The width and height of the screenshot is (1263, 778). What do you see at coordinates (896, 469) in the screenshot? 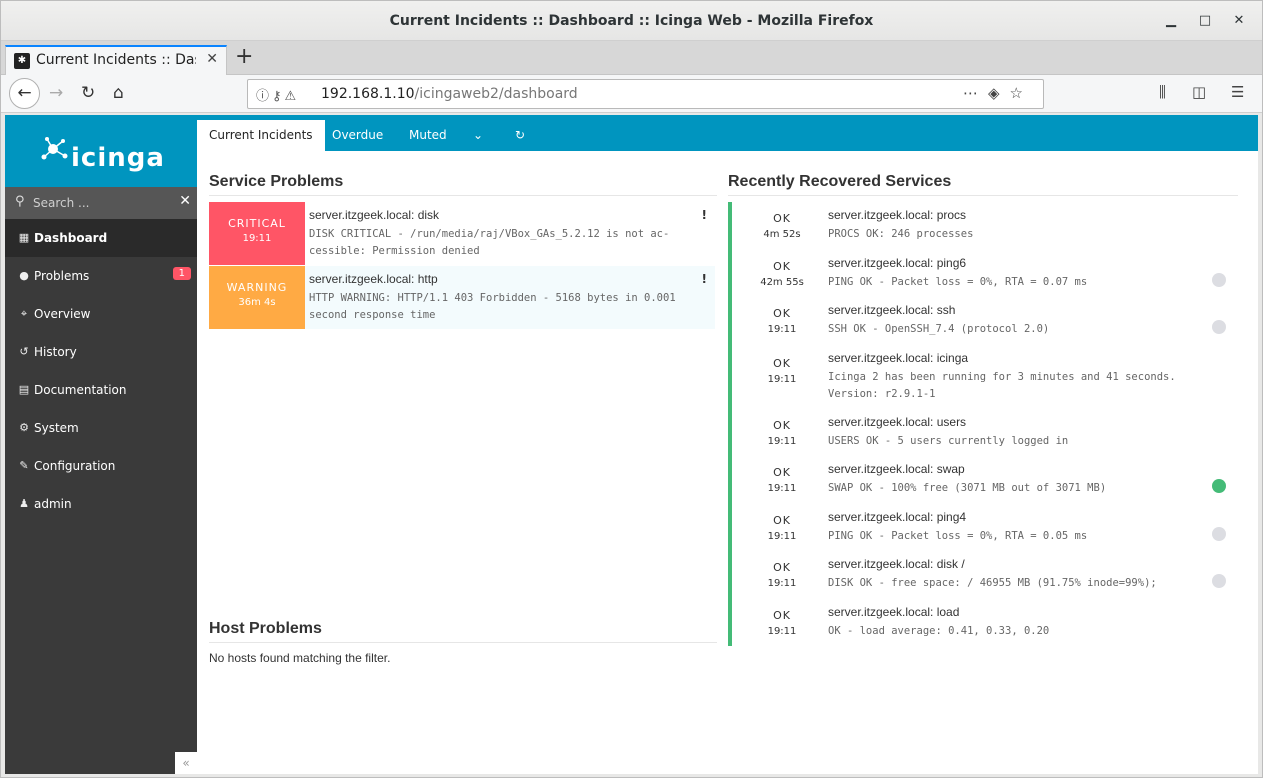
I see `service-link: server.itzgeek.local: swap` at bounding box center [896, 469].